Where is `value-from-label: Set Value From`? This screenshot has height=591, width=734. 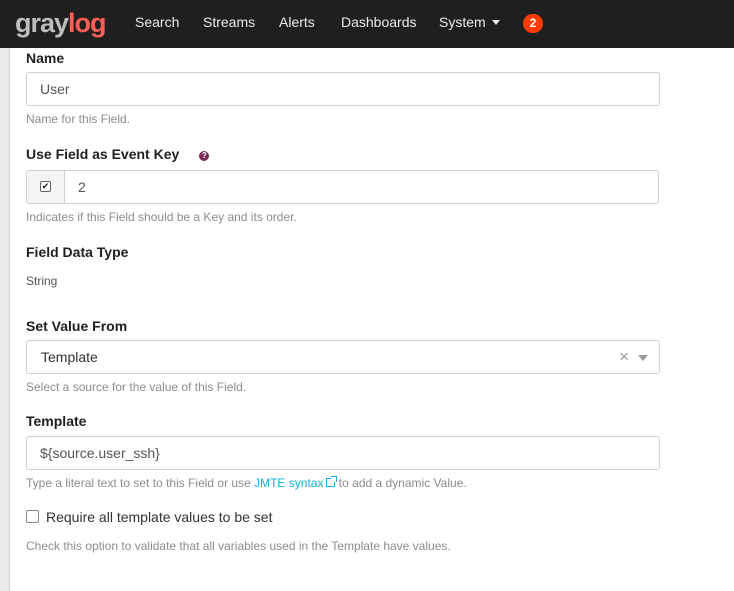
value-from-label: Set Value From is located at coordinates (77, 326).